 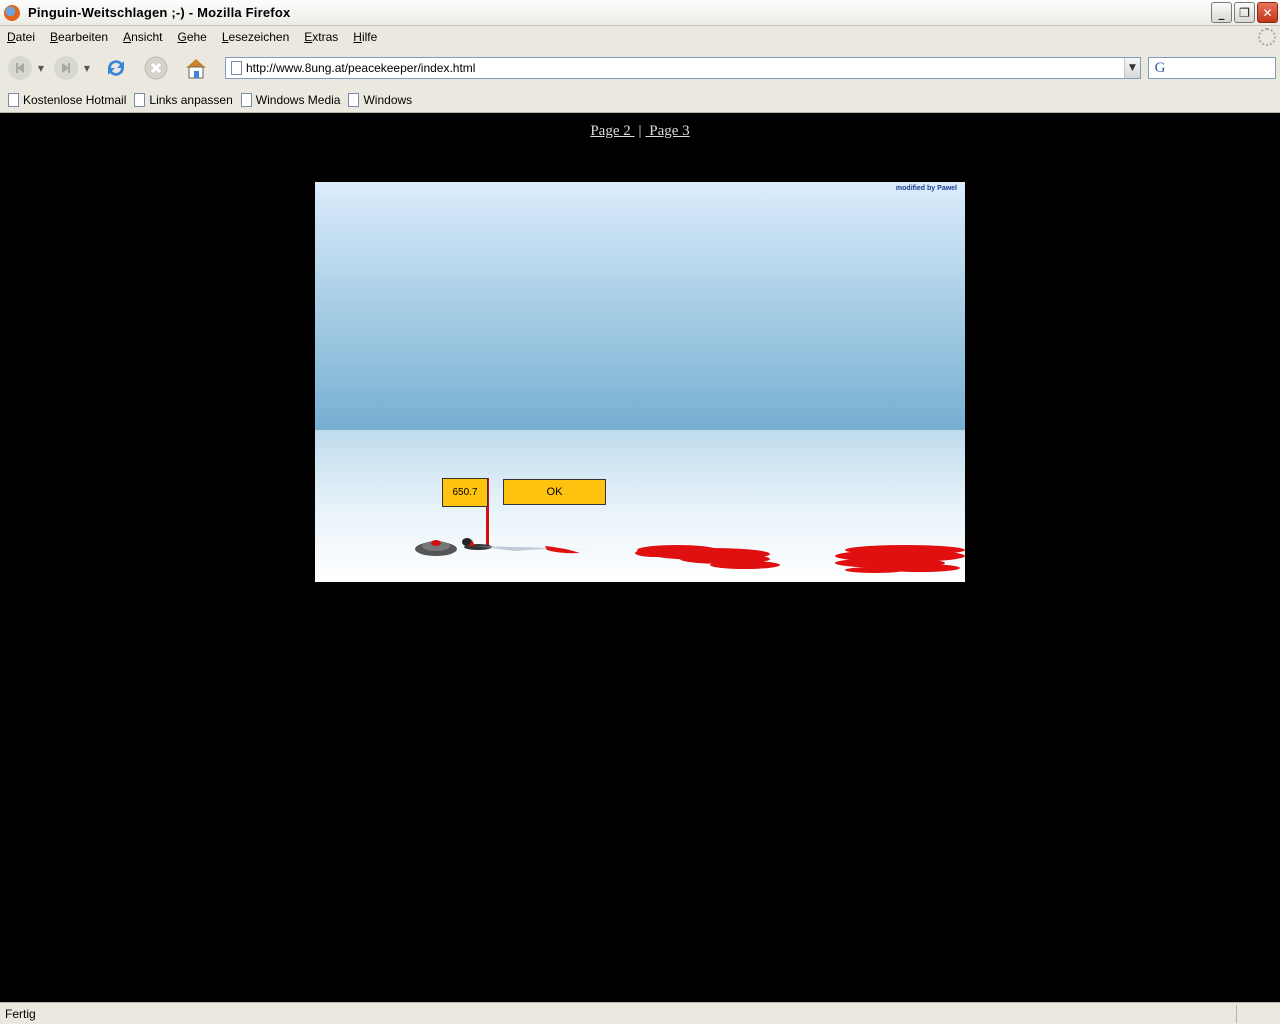 I want to click on page-navigation: Page 2 | Page 3, so click(x=640, y=131).